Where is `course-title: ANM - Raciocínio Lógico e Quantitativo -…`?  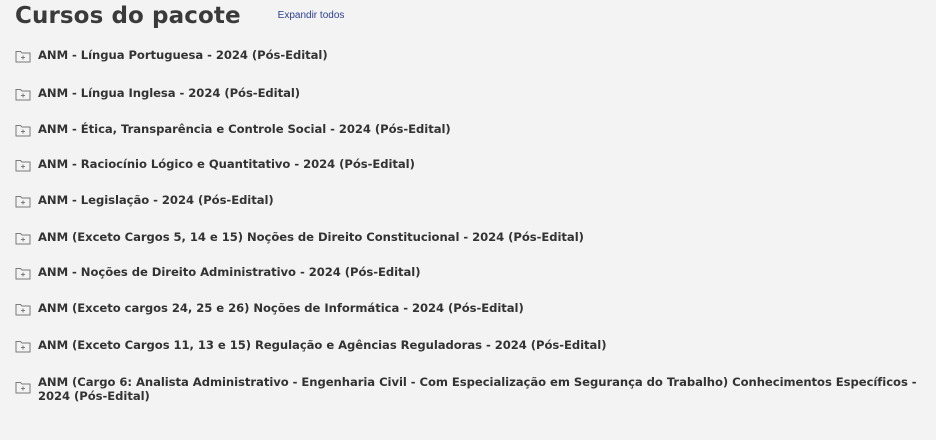 course-title: ANM - Raciocínio Lógico e Quantitativo -… is located at coordinates (226, 164).